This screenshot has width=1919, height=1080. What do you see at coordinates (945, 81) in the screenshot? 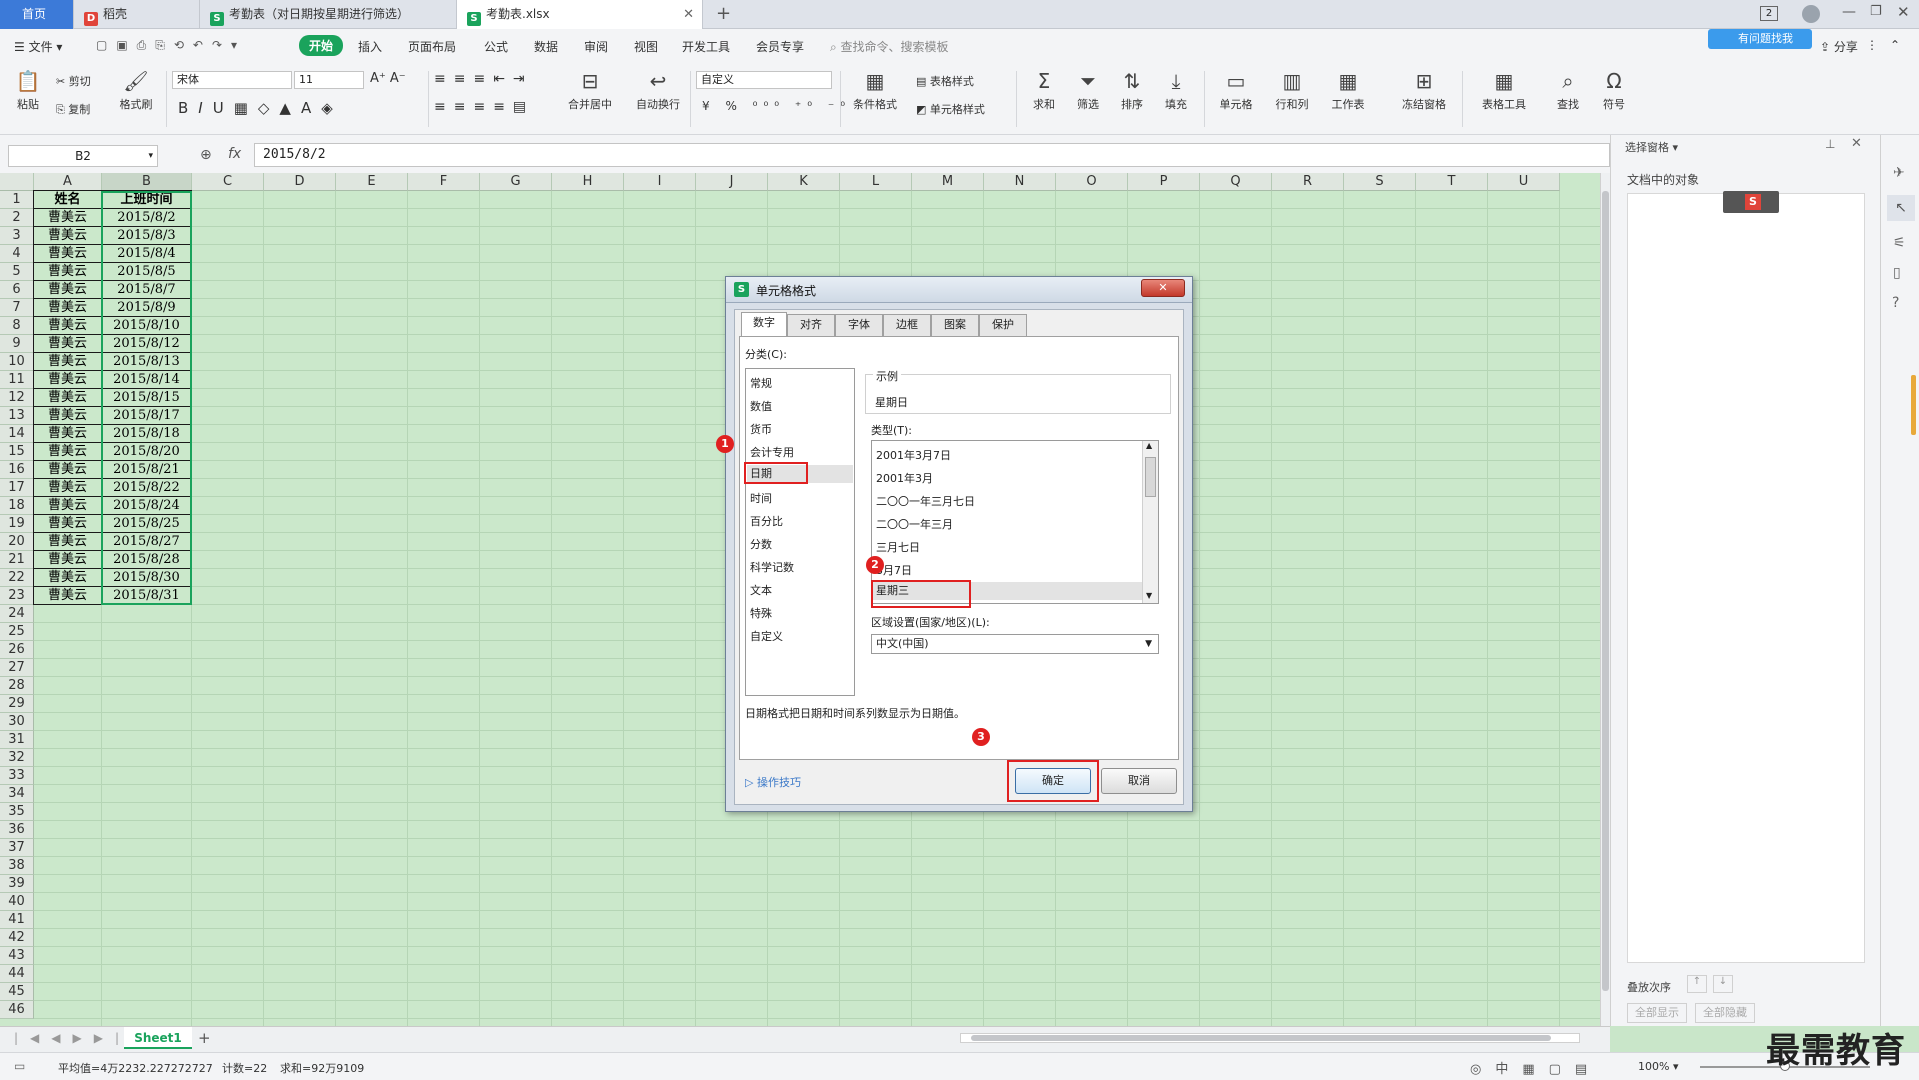
I see `table-style-button: ▤ 表格样式` at bounding box center [945, 81].